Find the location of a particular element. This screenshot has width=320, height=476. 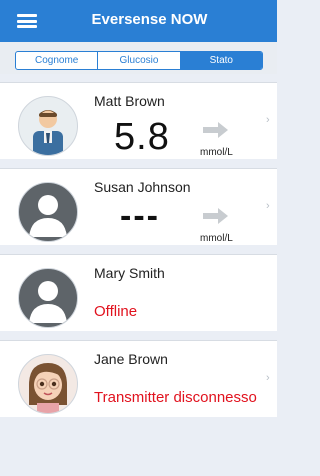

status-text: Transmitter disconnesso is located at coordinates (175, 397).